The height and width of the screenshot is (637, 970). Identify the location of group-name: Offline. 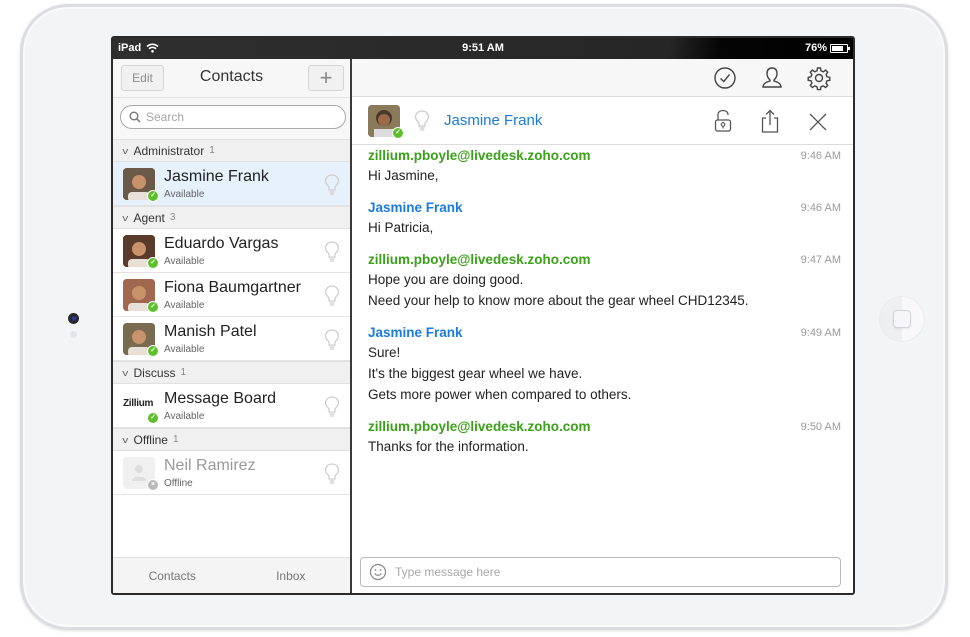
(150, 439).